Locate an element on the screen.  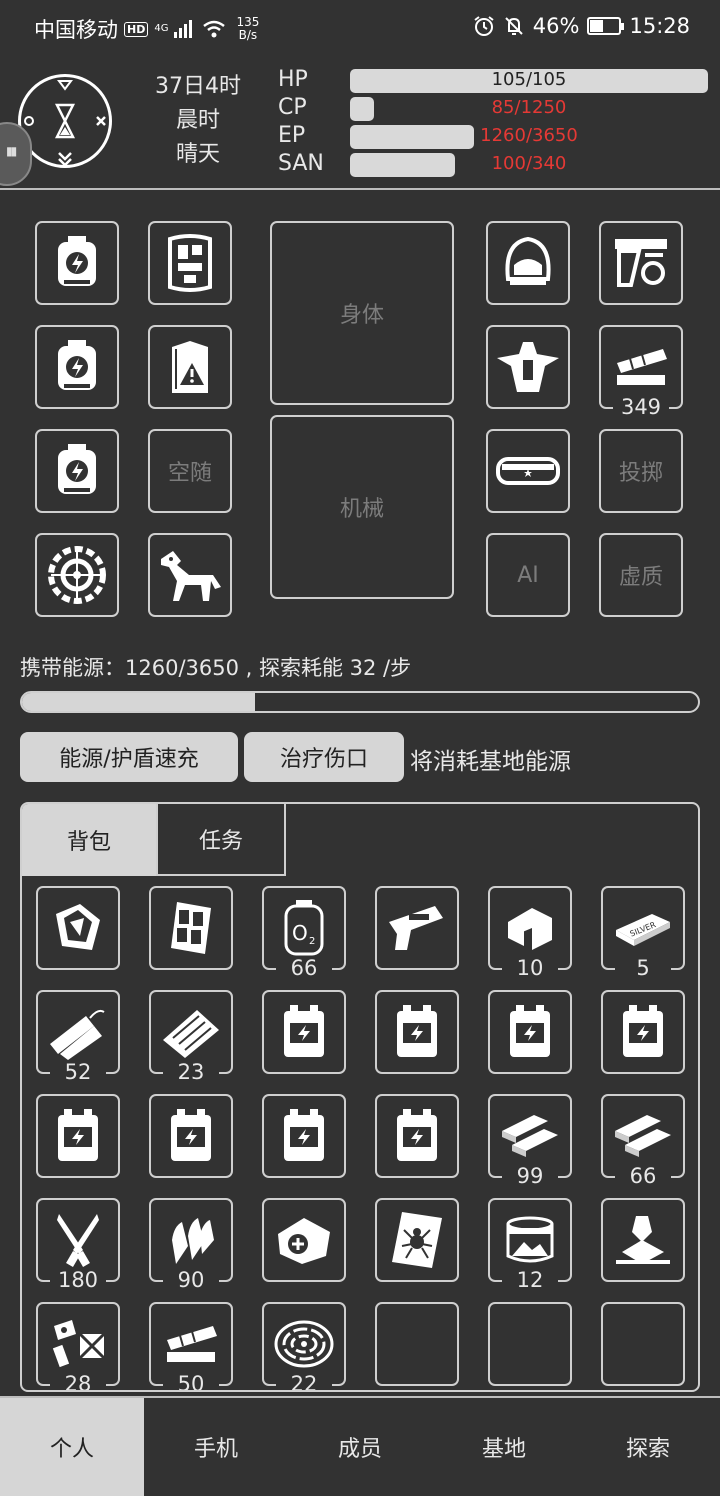
battery-percent: 46% is located at coordinates (556, 26).